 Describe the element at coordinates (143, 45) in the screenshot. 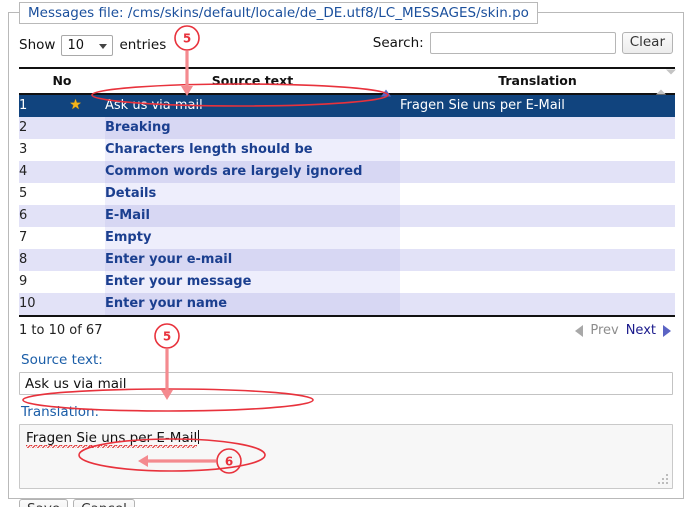

I see `entries-label: entries` at that location.